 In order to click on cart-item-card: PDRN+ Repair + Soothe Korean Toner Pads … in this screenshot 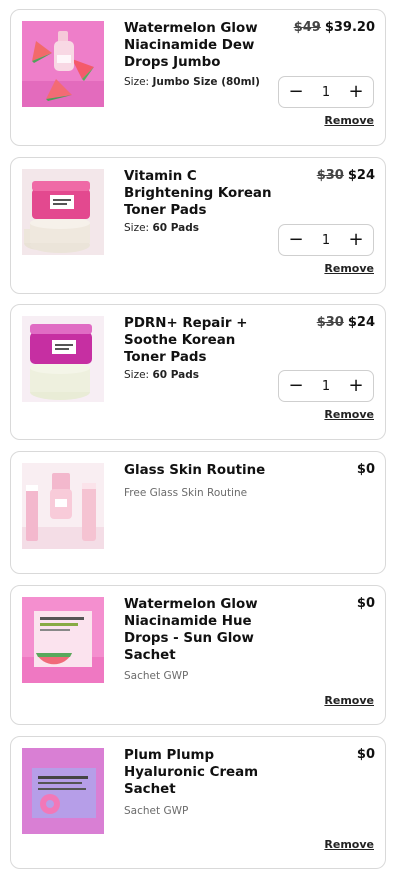, I will do `click(198, 372)`.